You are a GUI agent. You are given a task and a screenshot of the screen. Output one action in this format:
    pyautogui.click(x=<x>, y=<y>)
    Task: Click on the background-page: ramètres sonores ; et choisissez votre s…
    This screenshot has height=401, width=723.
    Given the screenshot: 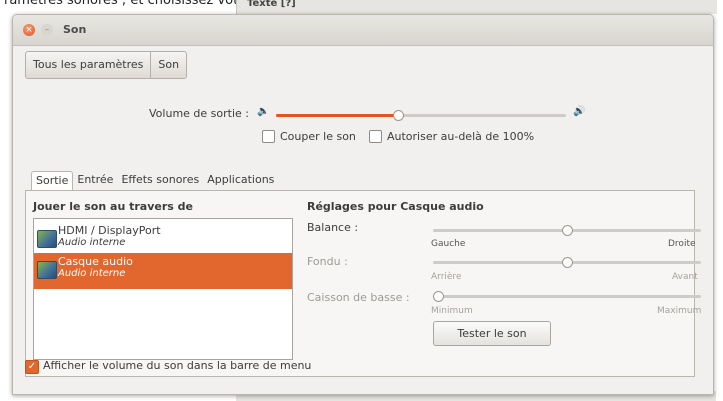 What is the action you would take?
    pyautogui.click(x=361, y=7)
    